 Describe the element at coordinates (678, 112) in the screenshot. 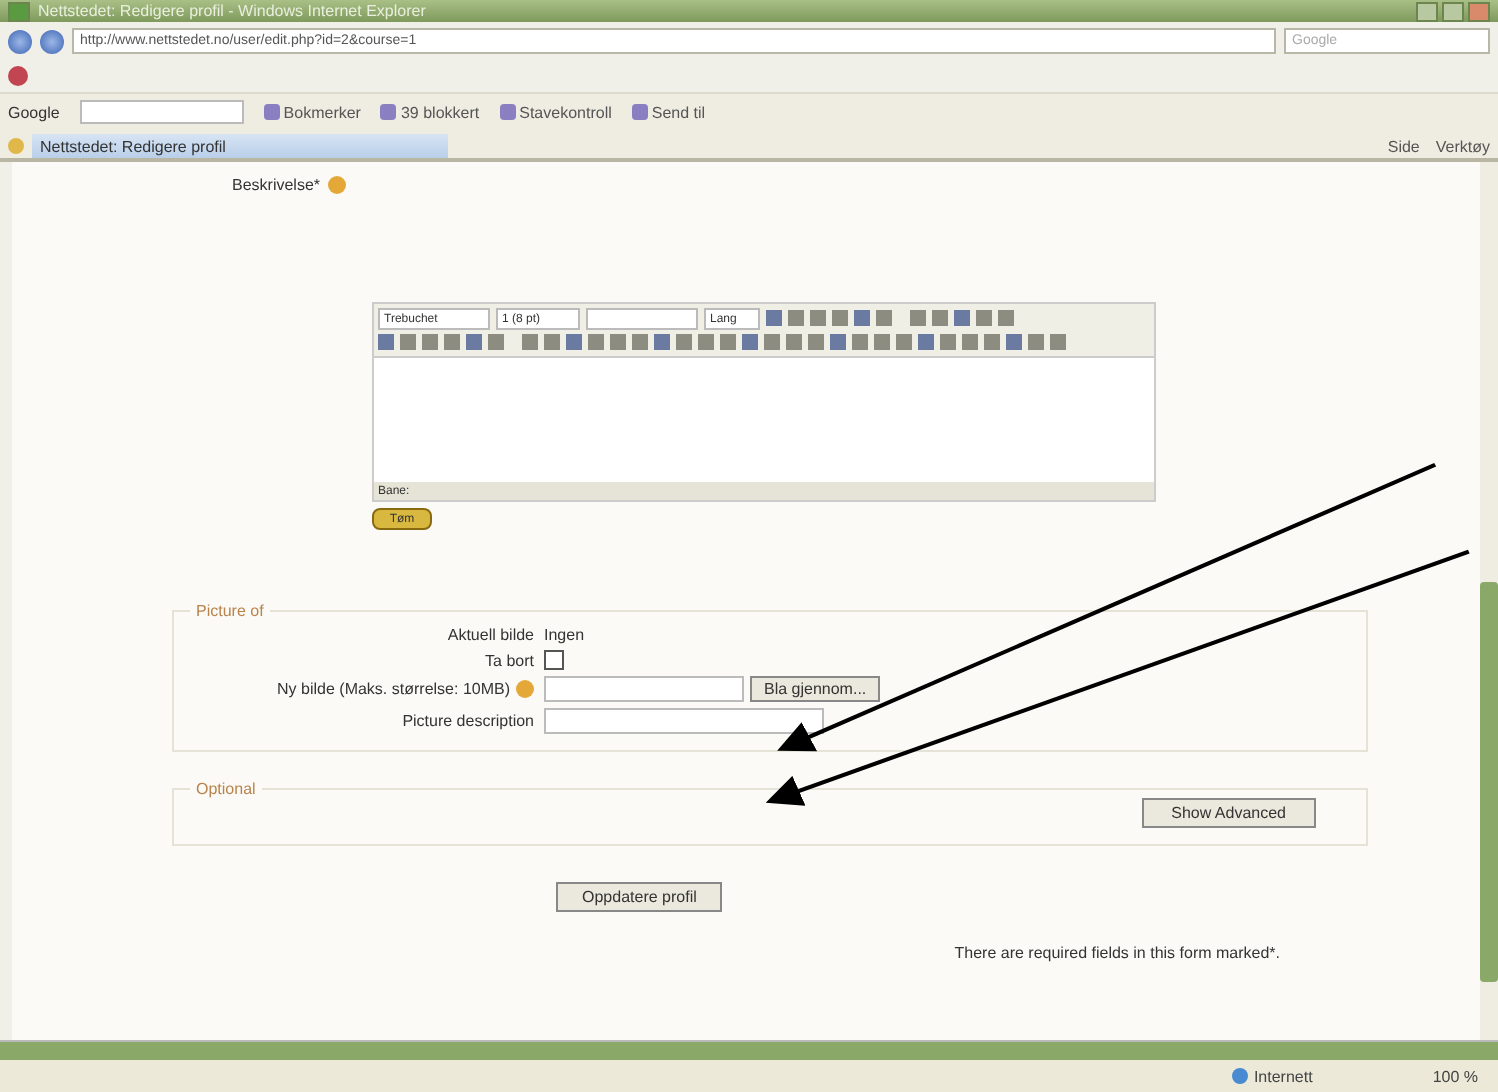

I see `toolbar-item: Send til` at that location.